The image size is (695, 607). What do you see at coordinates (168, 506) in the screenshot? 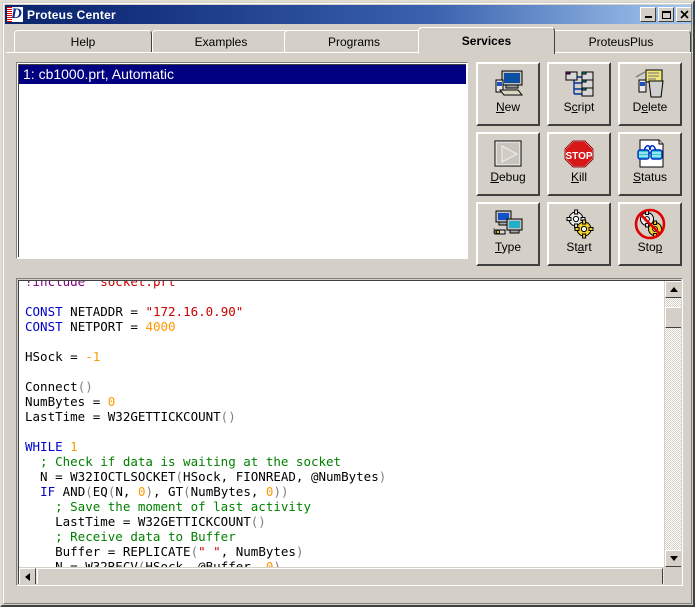
I see `code-line: ; Save the moment of last activity` at bounding box center [168, 506].